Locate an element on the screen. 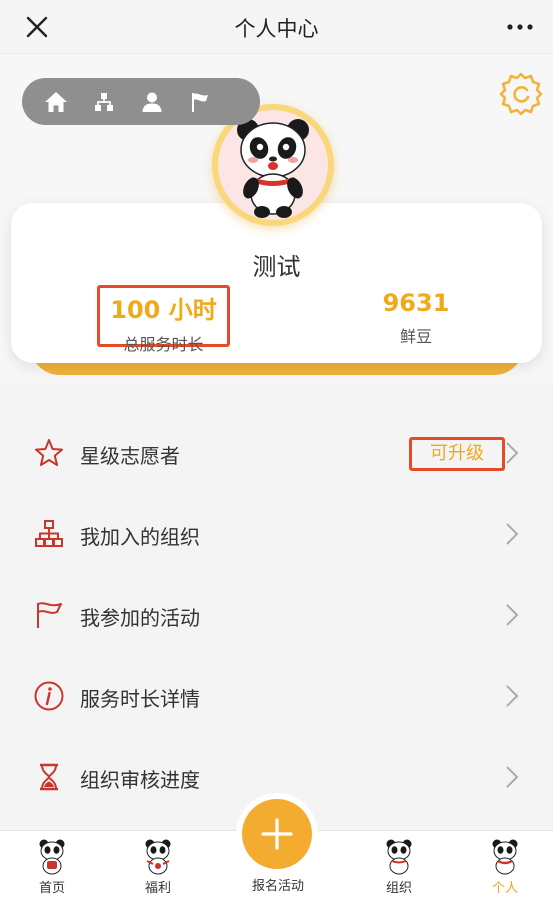 This screenshot has width=553, height=900. plus-icon is located at coordinates (277, 834).